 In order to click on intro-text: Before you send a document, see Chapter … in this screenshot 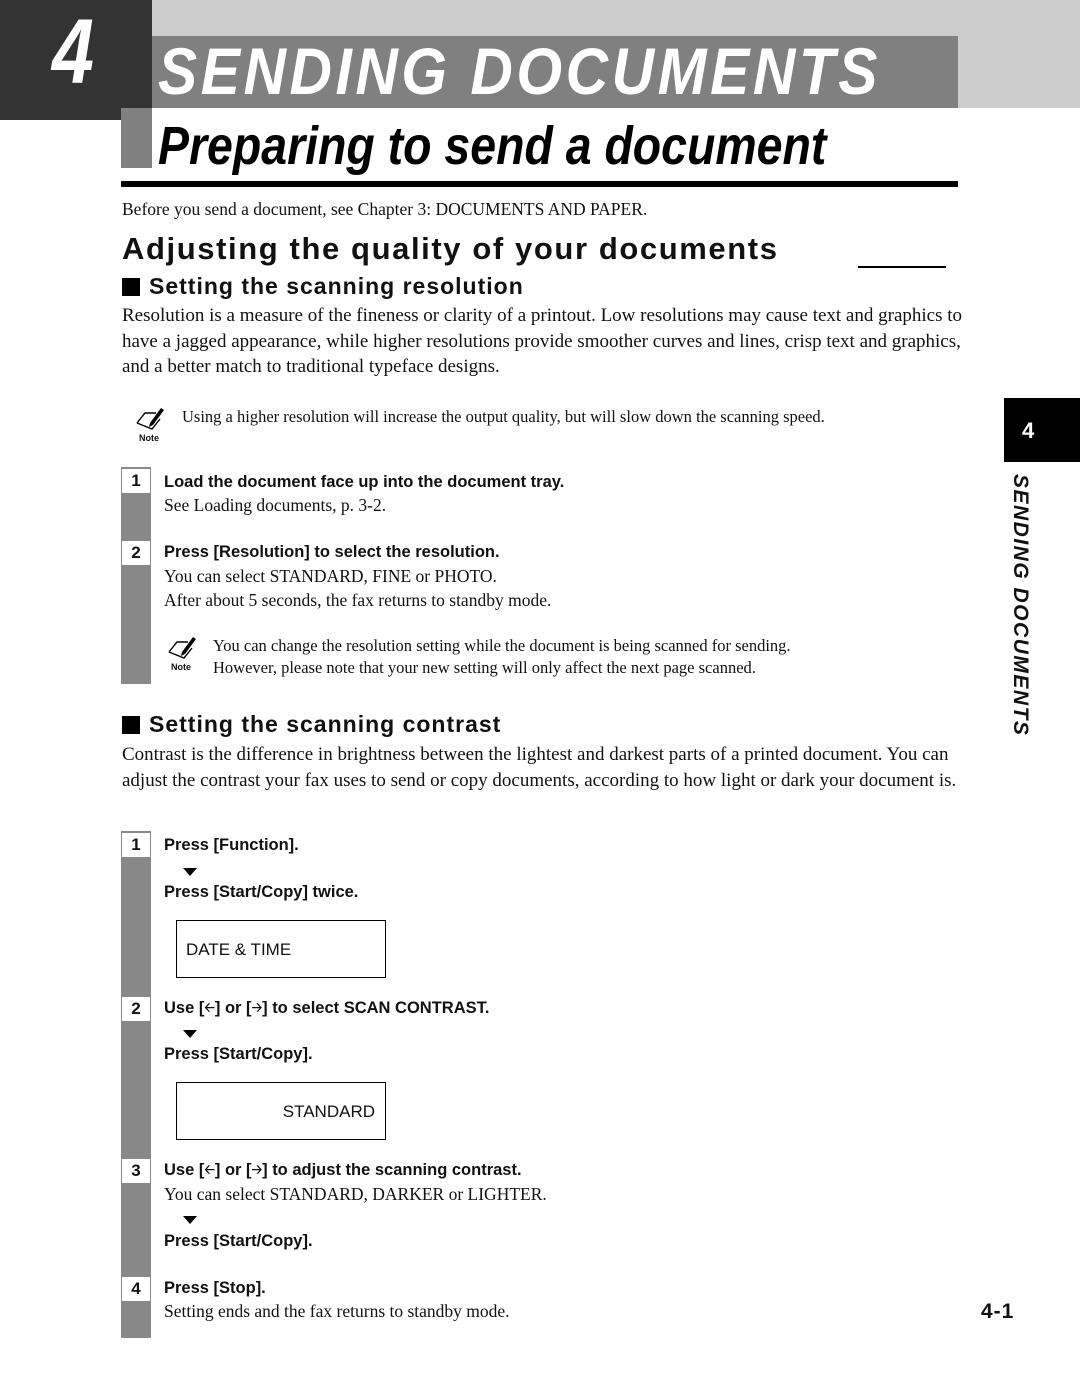, I will do `click(385, 209)`.